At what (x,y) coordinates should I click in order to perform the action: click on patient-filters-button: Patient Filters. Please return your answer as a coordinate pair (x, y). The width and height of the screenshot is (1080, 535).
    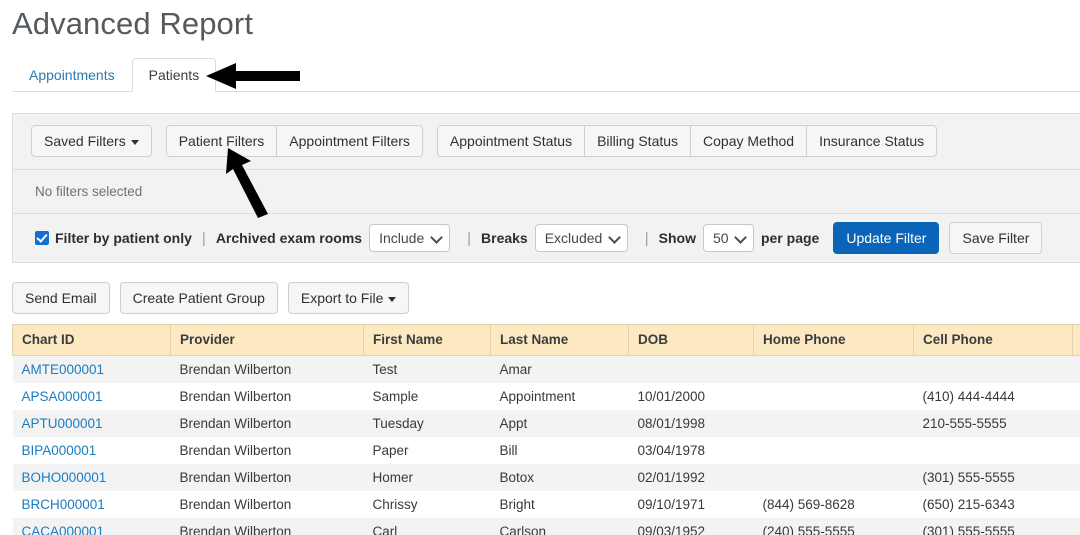
    Looking at the image, I should click on (221, 141).